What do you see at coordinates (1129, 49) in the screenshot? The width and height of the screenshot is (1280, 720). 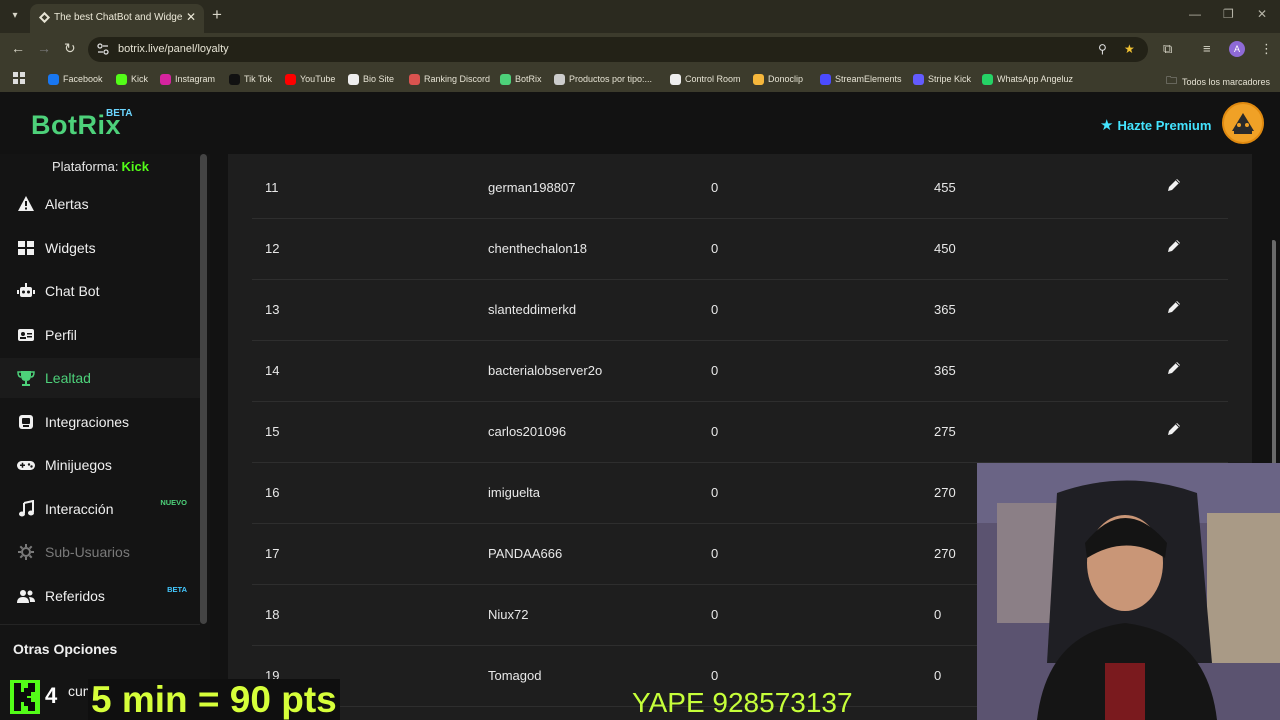 I see `bookmark-star-icon: ★` at bounding box center [1129, 49].